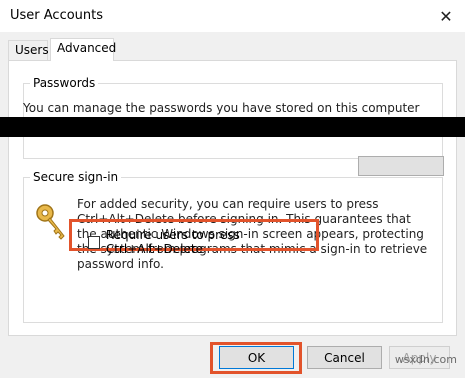 Image resolution: width=465 pixels, height=378 pixels. I want to click on tab-users: Users, so click(28, 50).